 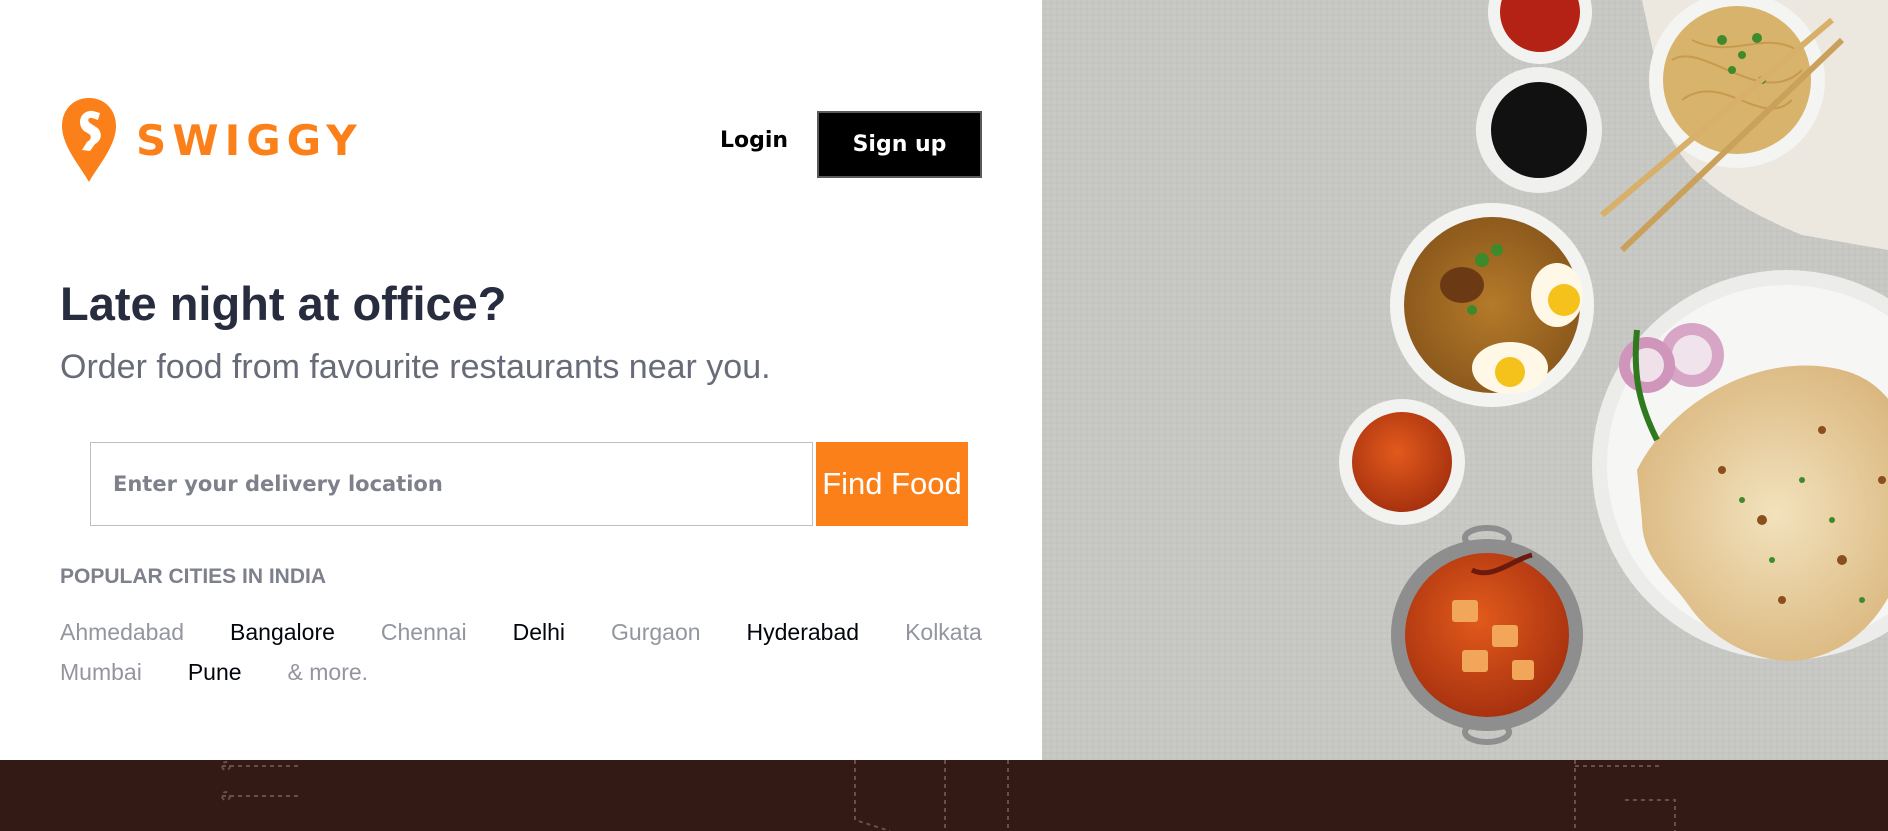 What do you see at coordinates (943, 632) in the screenshot?
I see `city-link-kolkata: Kolkata` at bounding box center [943, 632].